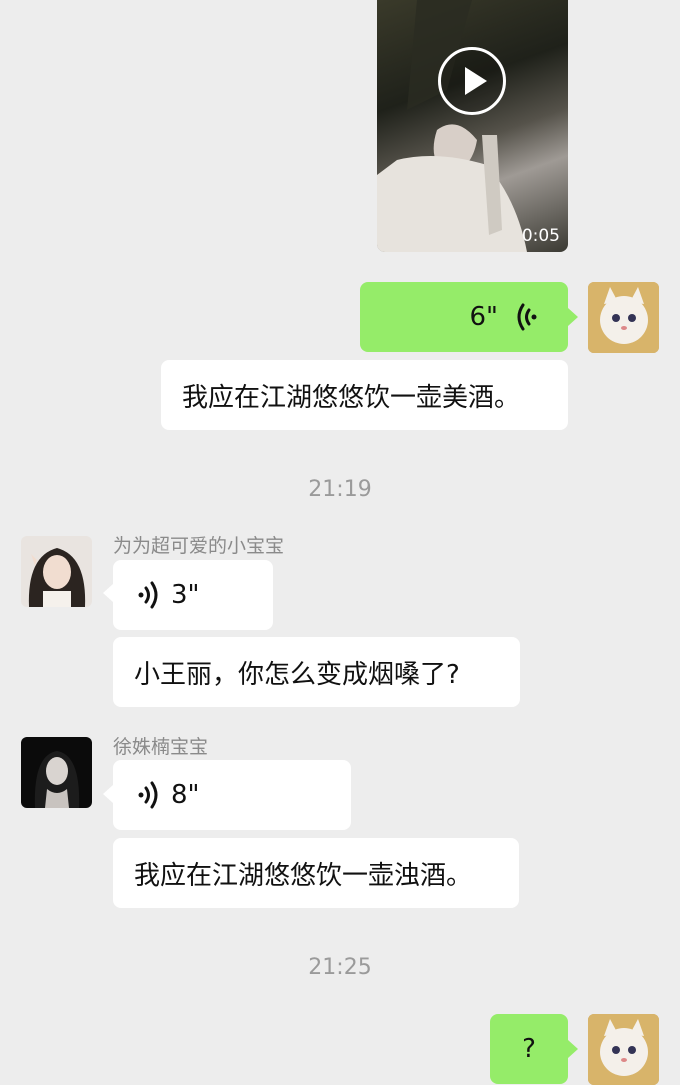 Image resolution: width=680 pixels, height=1085 pixels. I want to click on message-text: 我应在江湖悠悠饮一壶美酒。, so click(351, 397).